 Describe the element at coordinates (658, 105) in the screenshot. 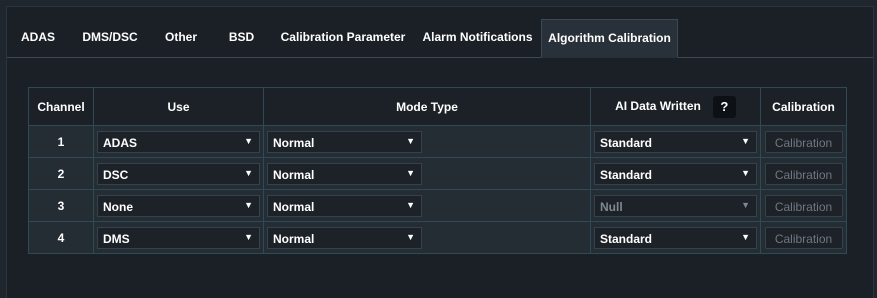

I see `header-ai-data-written-label: AI Data Written` at that location.